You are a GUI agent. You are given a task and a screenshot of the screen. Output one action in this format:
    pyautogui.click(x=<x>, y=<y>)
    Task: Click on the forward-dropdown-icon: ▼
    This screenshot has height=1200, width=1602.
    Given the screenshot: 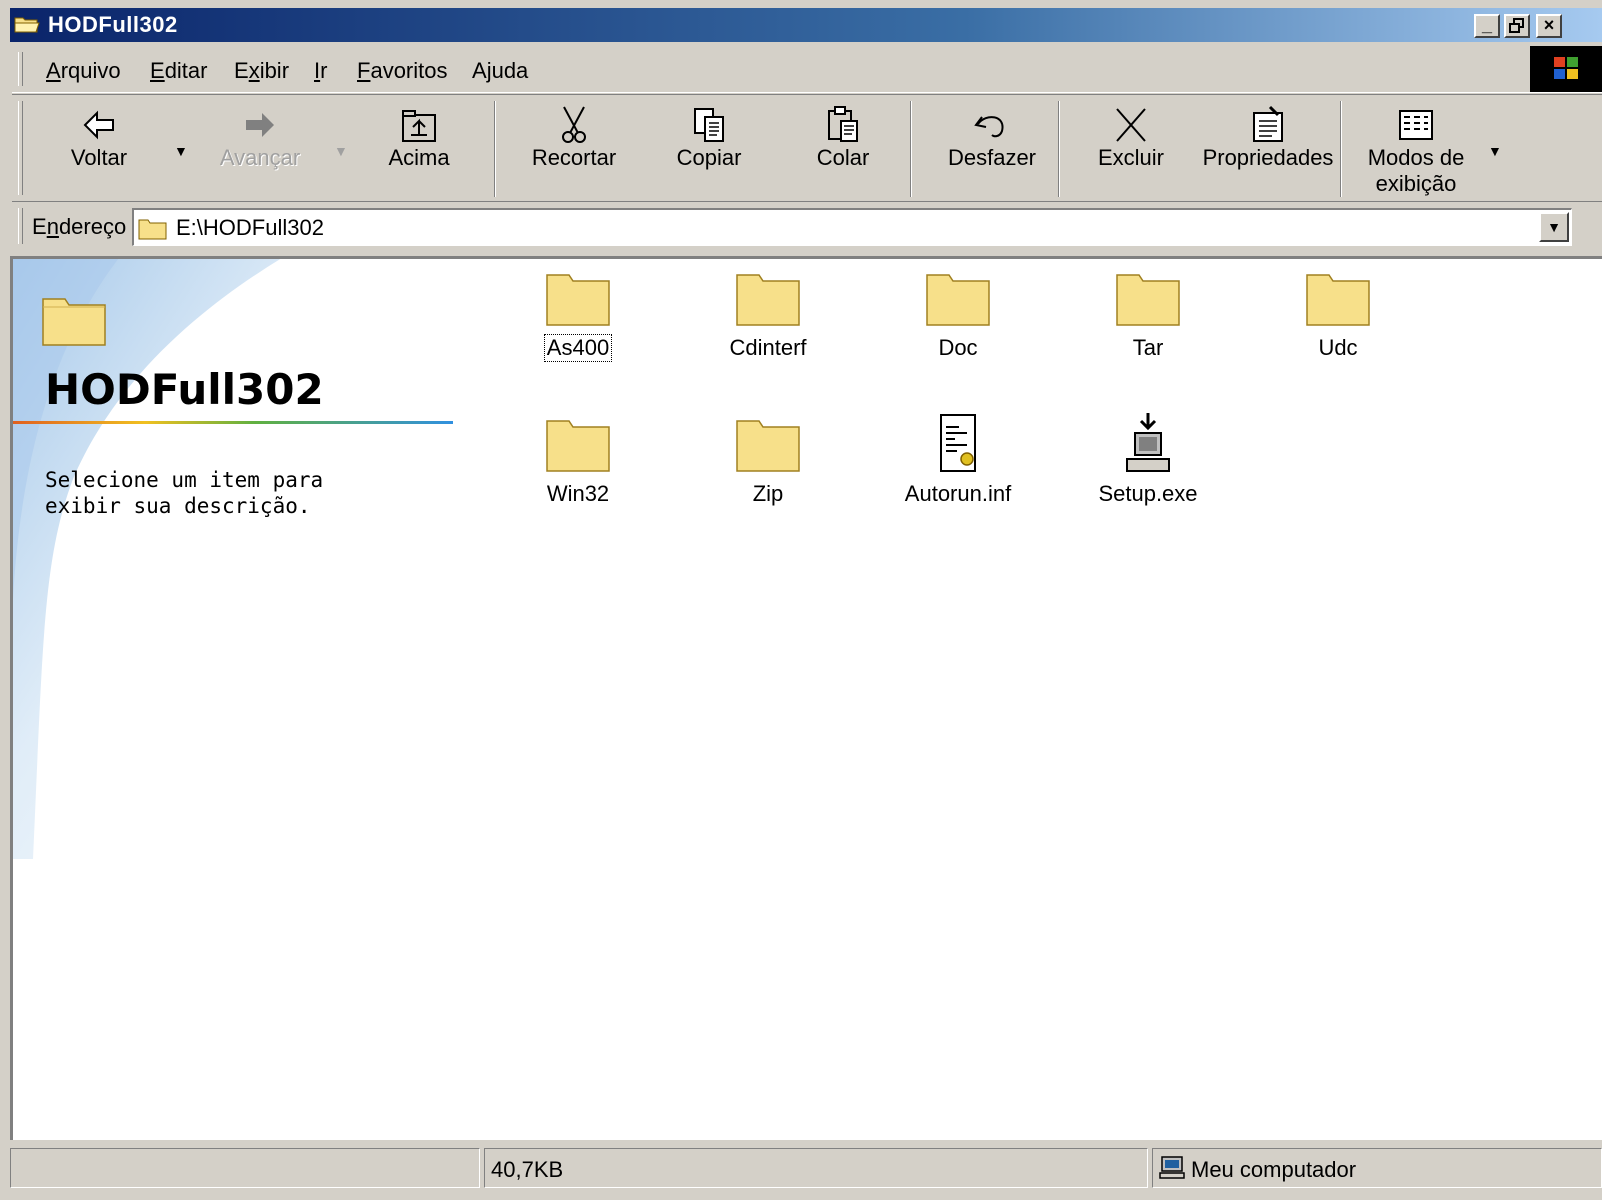 What is the action you would take?
    pyautogui.click(x=341, y=151)
    